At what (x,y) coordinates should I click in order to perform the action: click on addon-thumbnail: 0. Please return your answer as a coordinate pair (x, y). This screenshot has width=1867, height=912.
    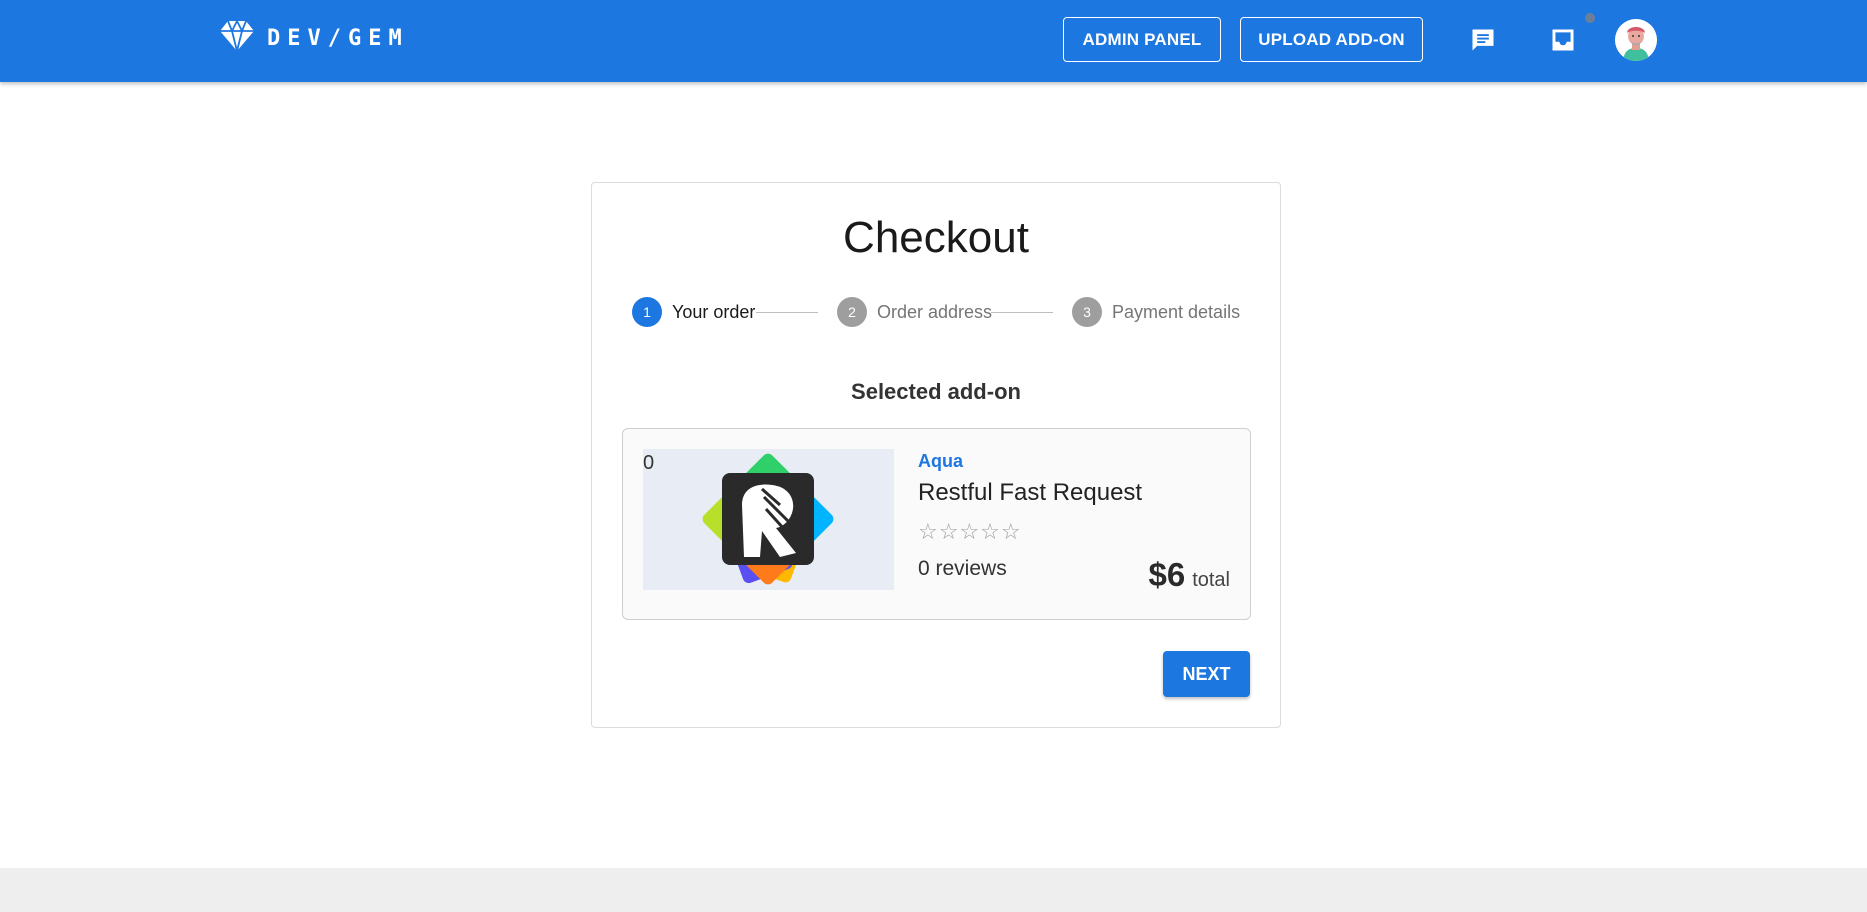
    Looking at the image, I should click on (768, 519).